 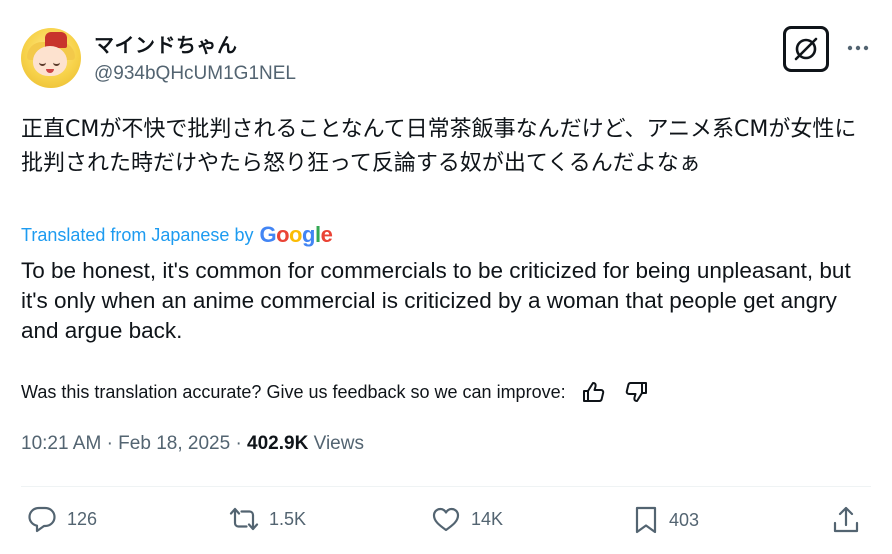 I want to click on reply-count: 126, so click(x=82, y=518).